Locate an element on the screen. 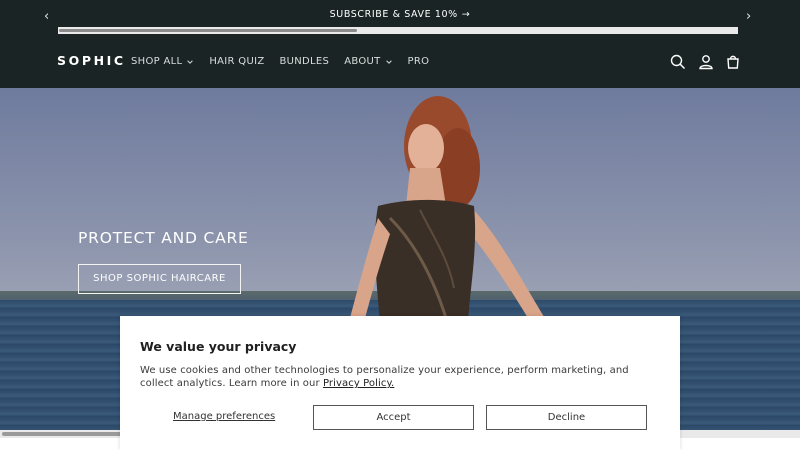 The height and width of the screenshot is (450, 800). nav-about: ABOUT is located at coordinates (368, 62).